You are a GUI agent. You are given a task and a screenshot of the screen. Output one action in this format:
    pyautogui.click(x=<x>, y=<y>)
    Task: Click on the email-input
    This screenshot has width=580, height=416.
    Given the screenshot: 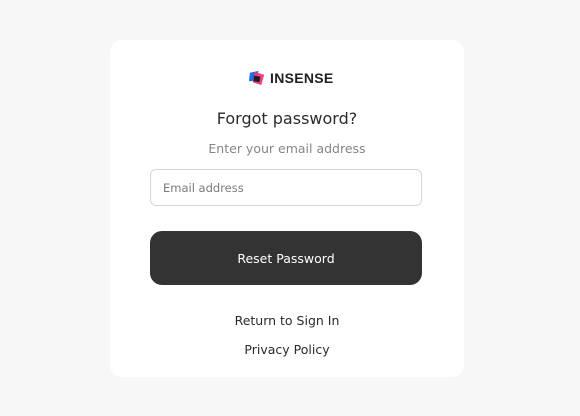 What is the action you would take?
    pyautogui.click(x=286, y=187)
    